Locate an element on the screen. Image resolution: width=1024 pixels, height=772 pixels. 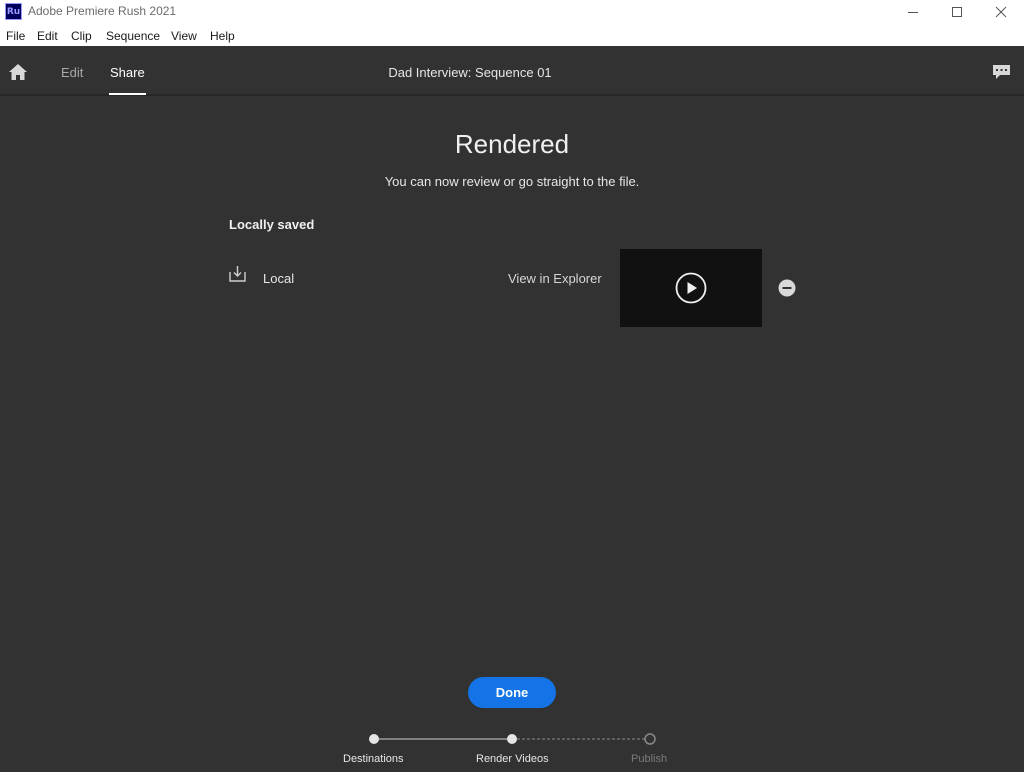
menu-file: File is located at coordinates (15, 36).